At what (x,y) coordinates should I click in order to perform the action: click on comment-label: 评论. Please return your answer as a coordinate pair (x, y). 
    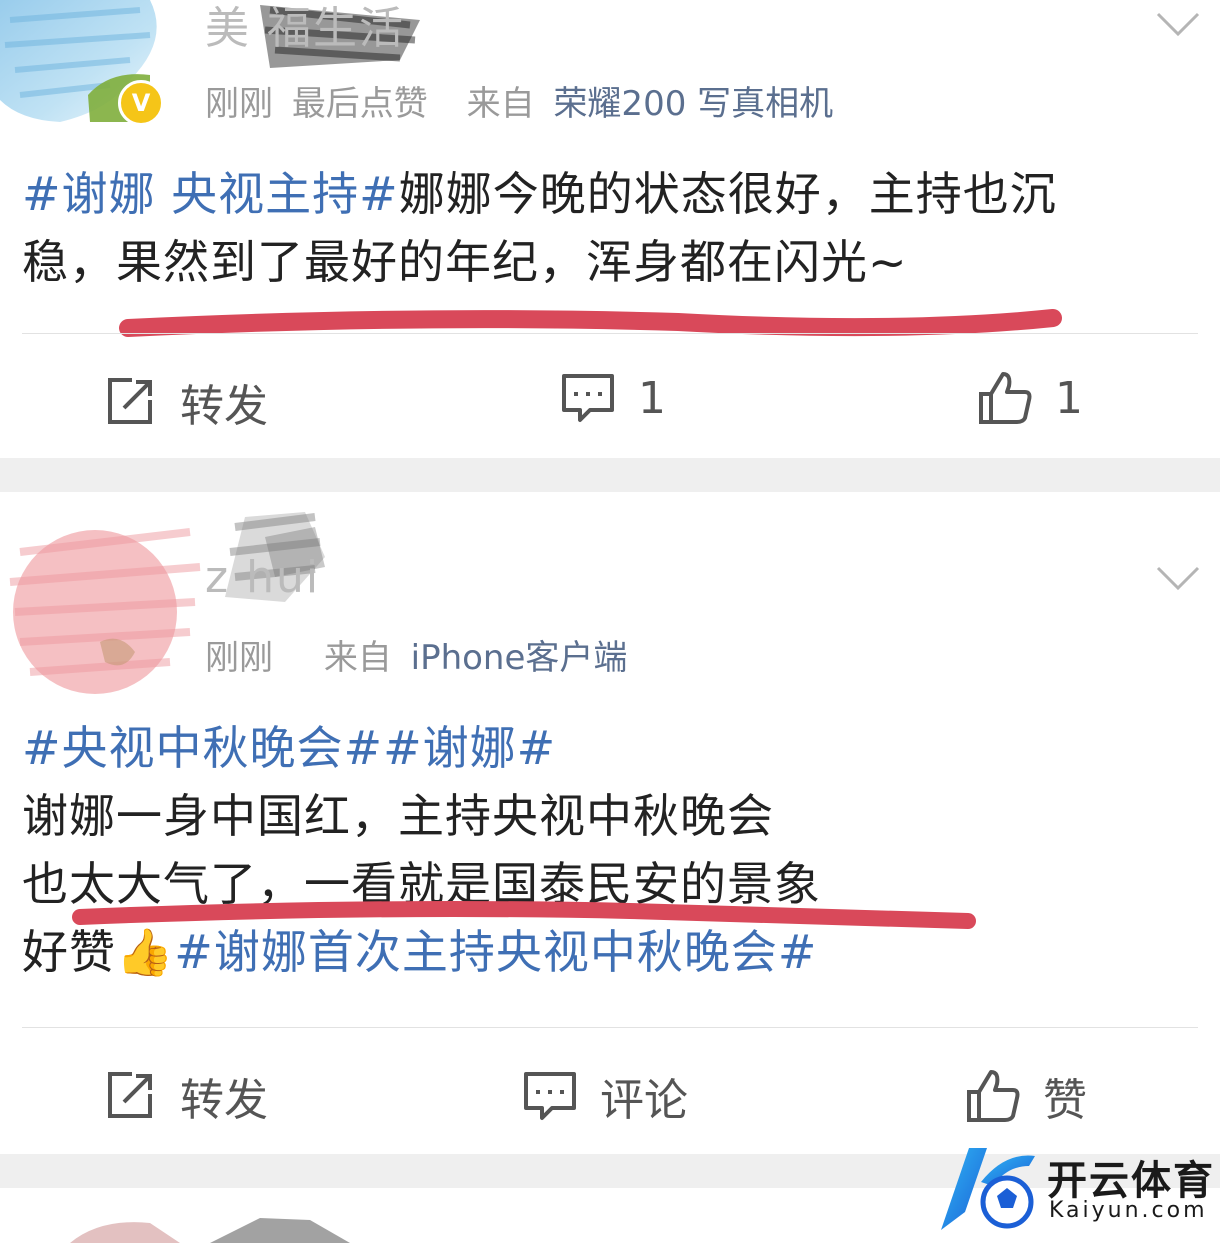
    Looking at the image, I should click on (644, 1100).